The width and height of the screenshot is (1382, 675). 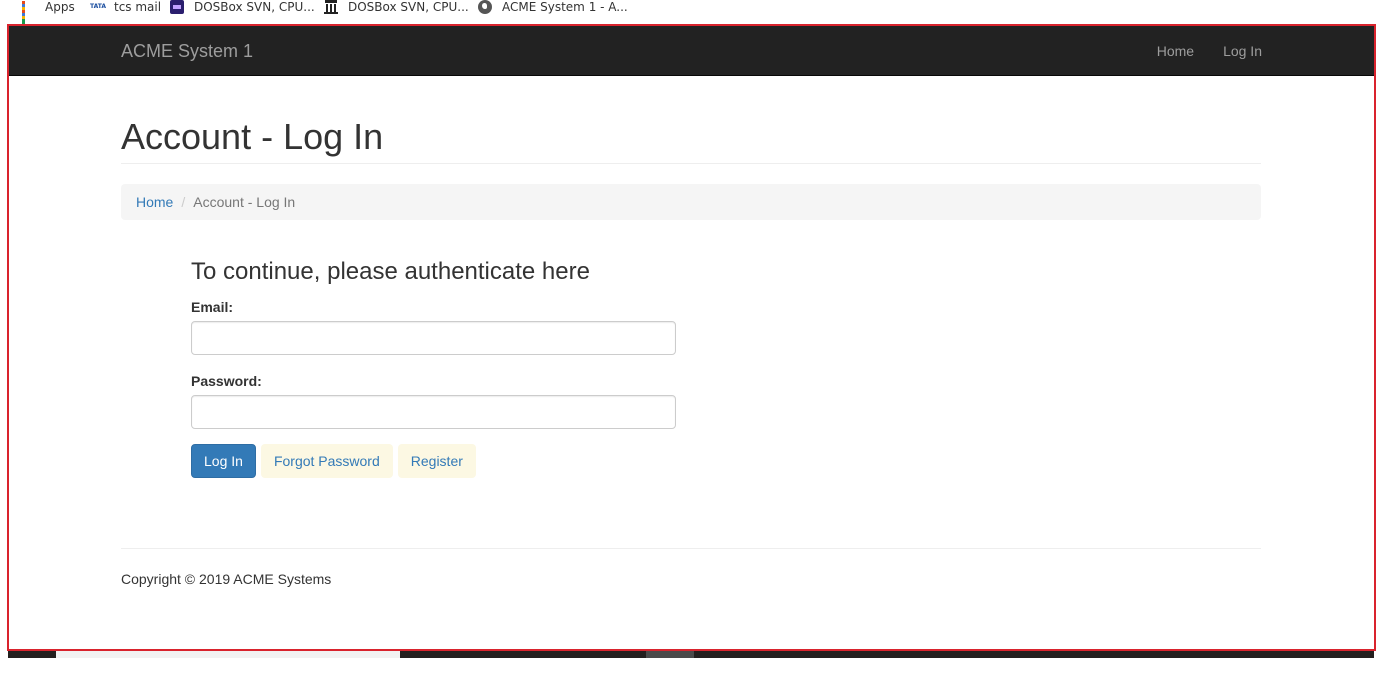 I want to click on bank-icon, so click(x=331, y=7).